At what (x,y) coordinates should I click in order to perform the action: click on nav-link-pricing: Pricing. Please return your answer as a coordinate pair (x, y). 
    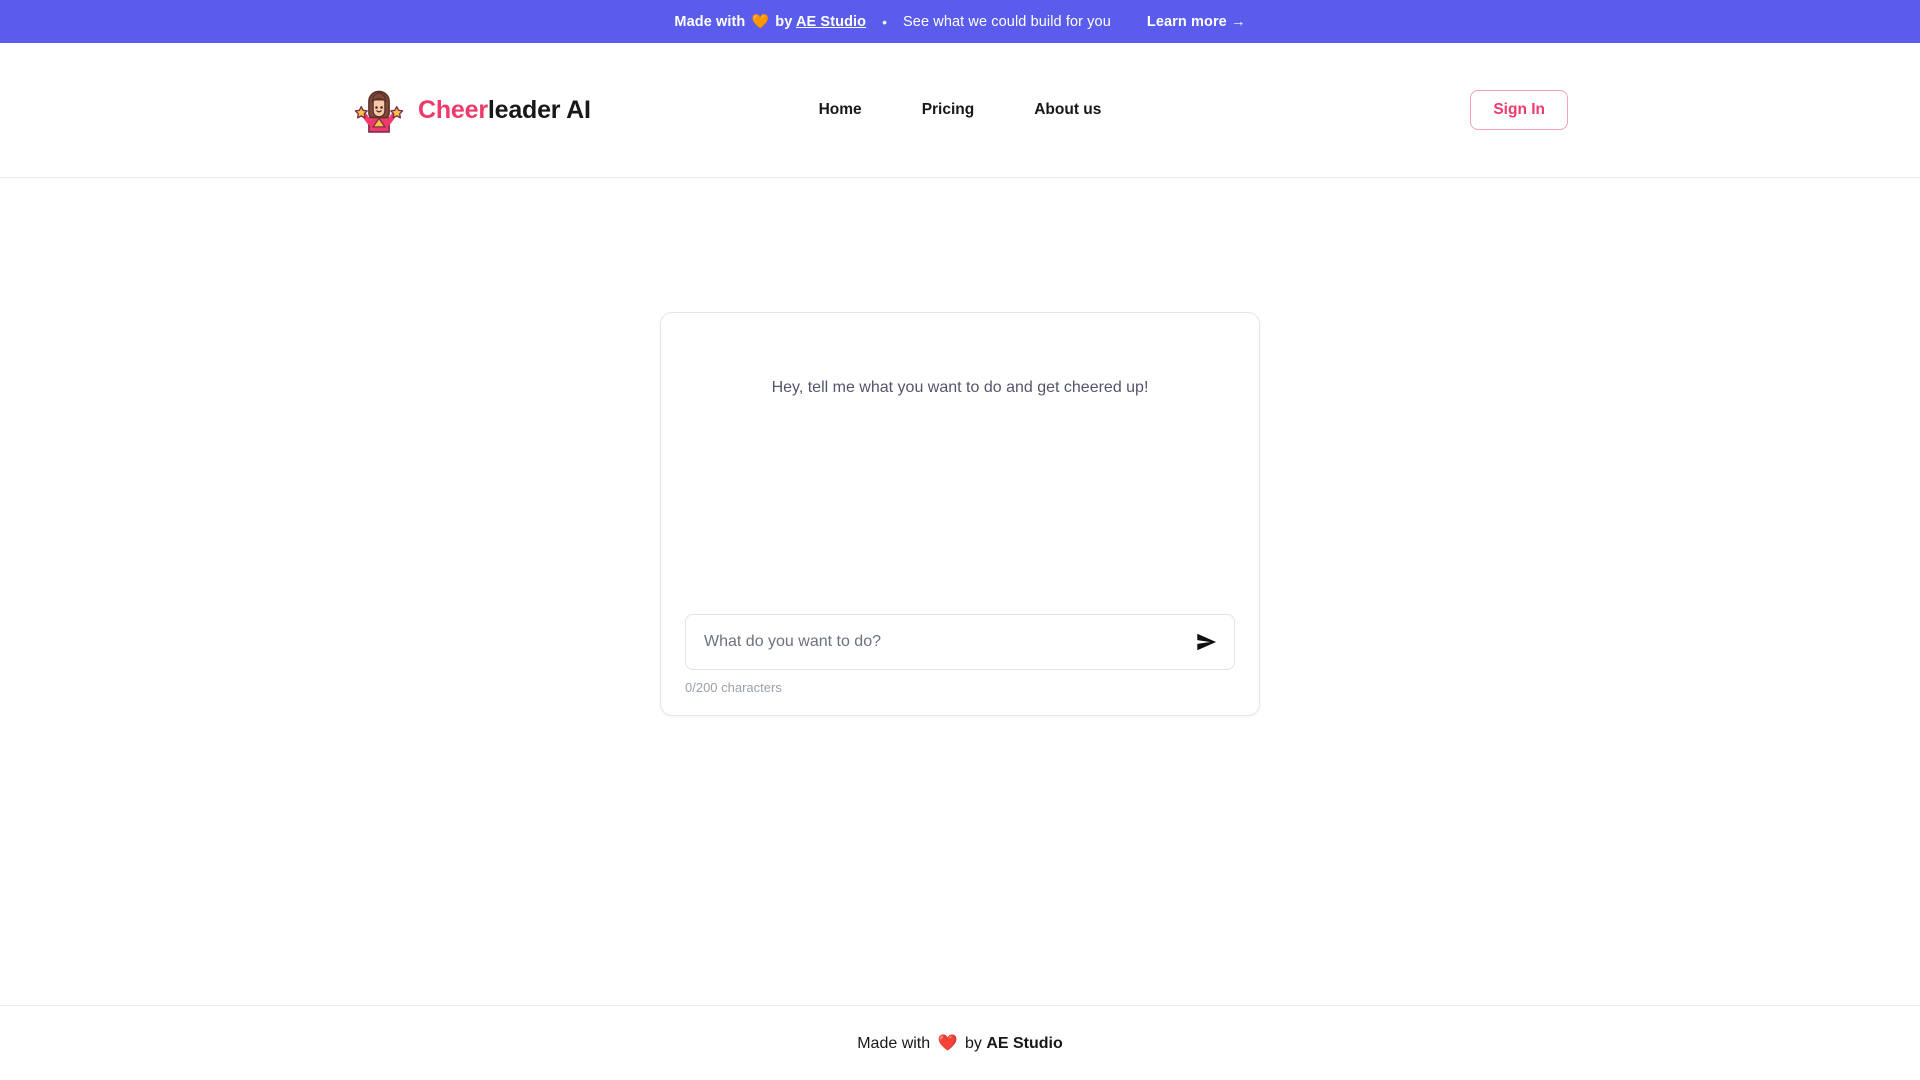
    Looking at the image, I should click on (948, 110).